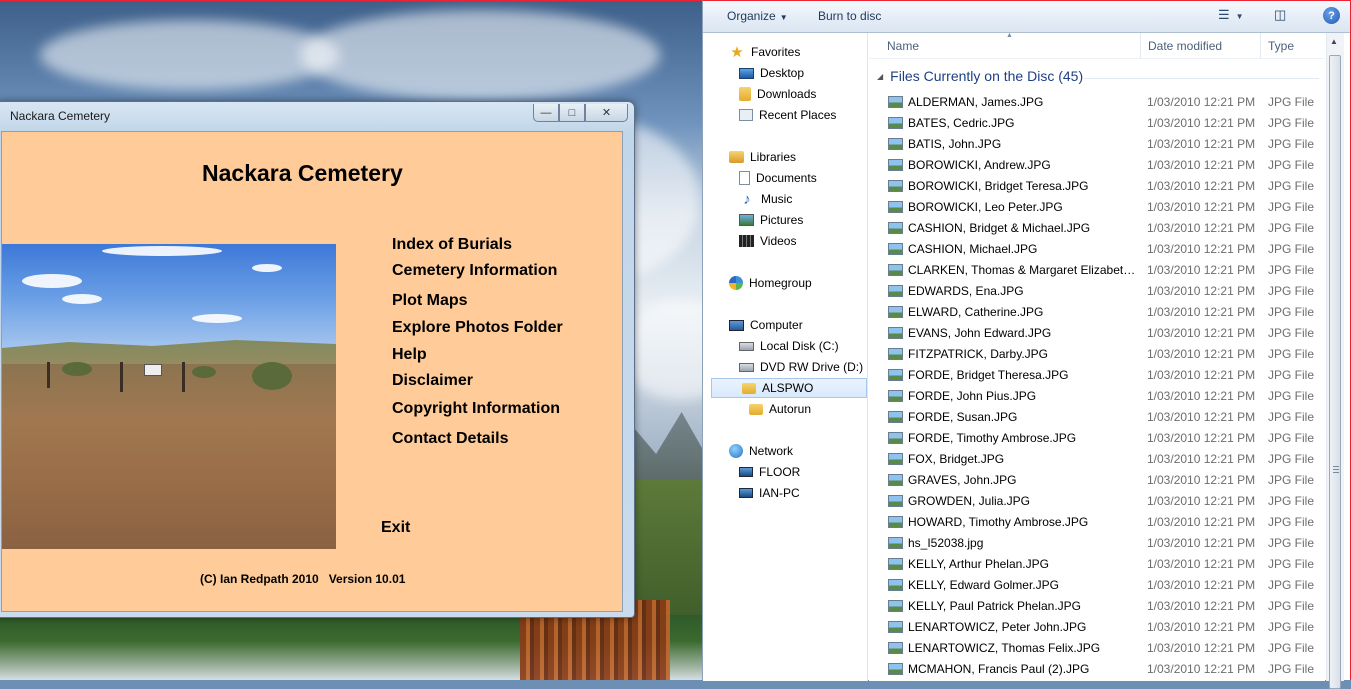  What do you see at coordinates (452, 245) in the screenshot?
I see `menu-index-of-burials: Index of Burials` at bounding box center [452, 245].